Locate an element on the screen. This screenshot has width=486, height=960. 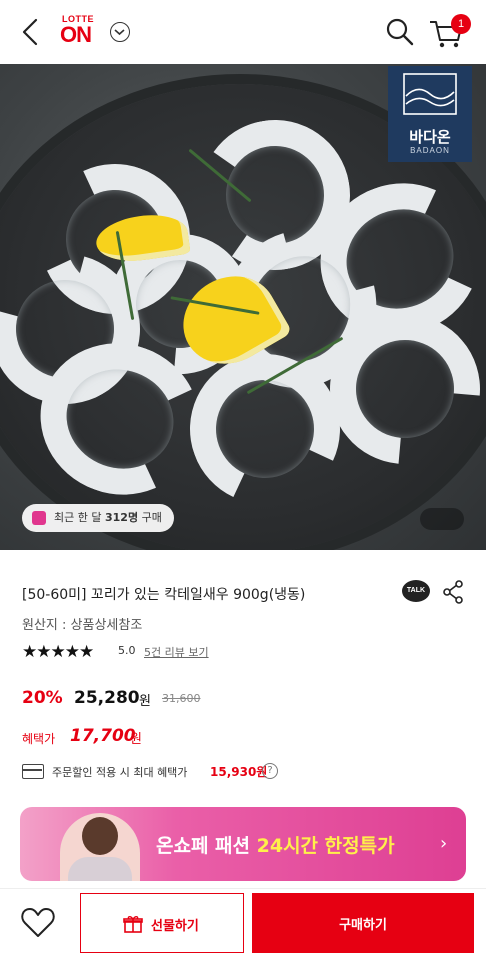
price-unit: 원 is located at coordinates (145, 701).